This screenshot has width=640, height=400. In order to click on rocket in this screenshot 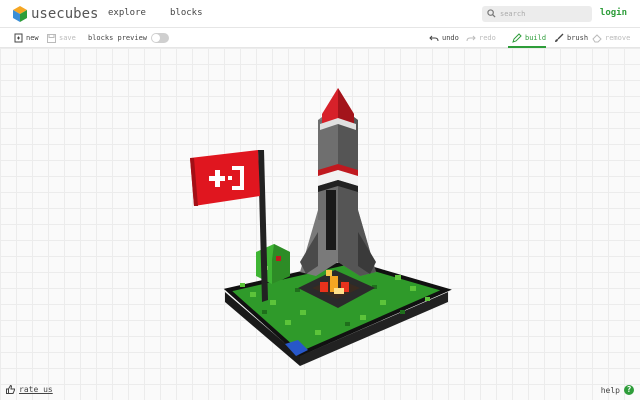, I will do `click(338, 182)`.